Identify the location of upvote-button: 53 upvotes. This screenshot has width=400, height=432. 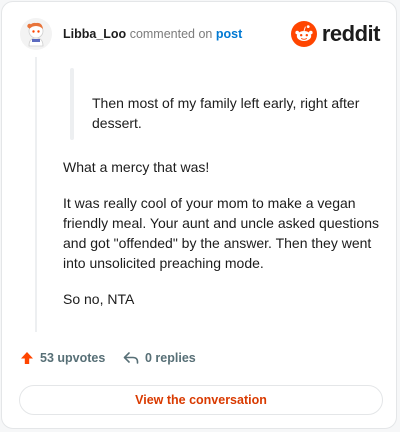
(62, 358).